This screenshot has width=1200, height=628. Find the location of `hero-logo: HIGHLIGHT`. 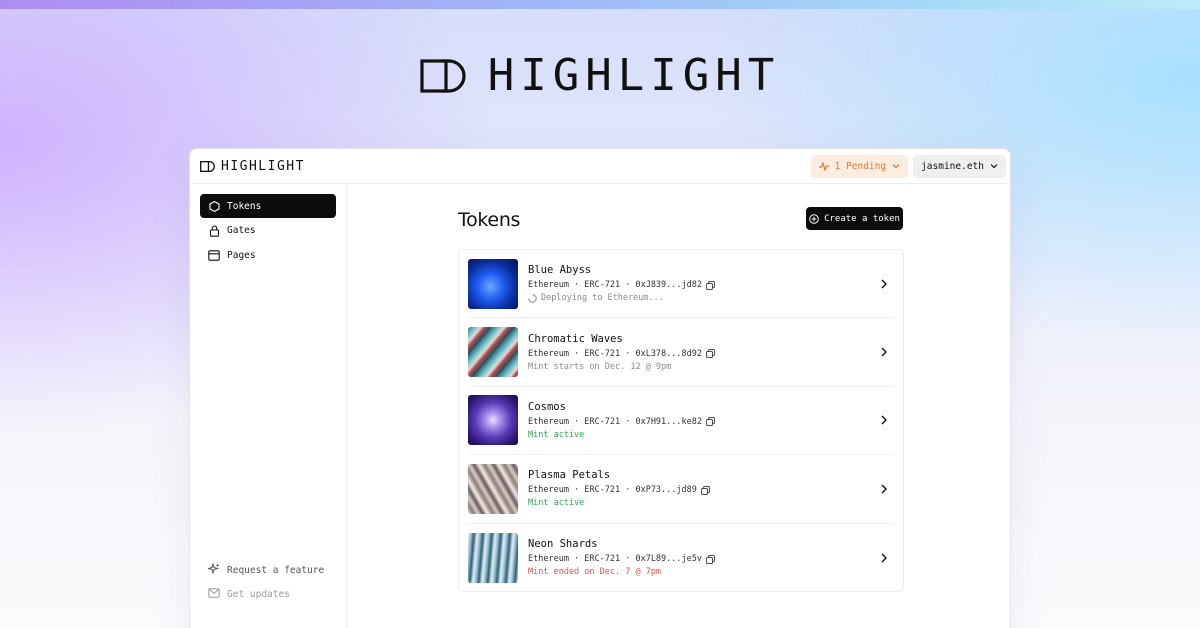

hero-logo: HIGHLIGHT is located at coordinates (600, 75).